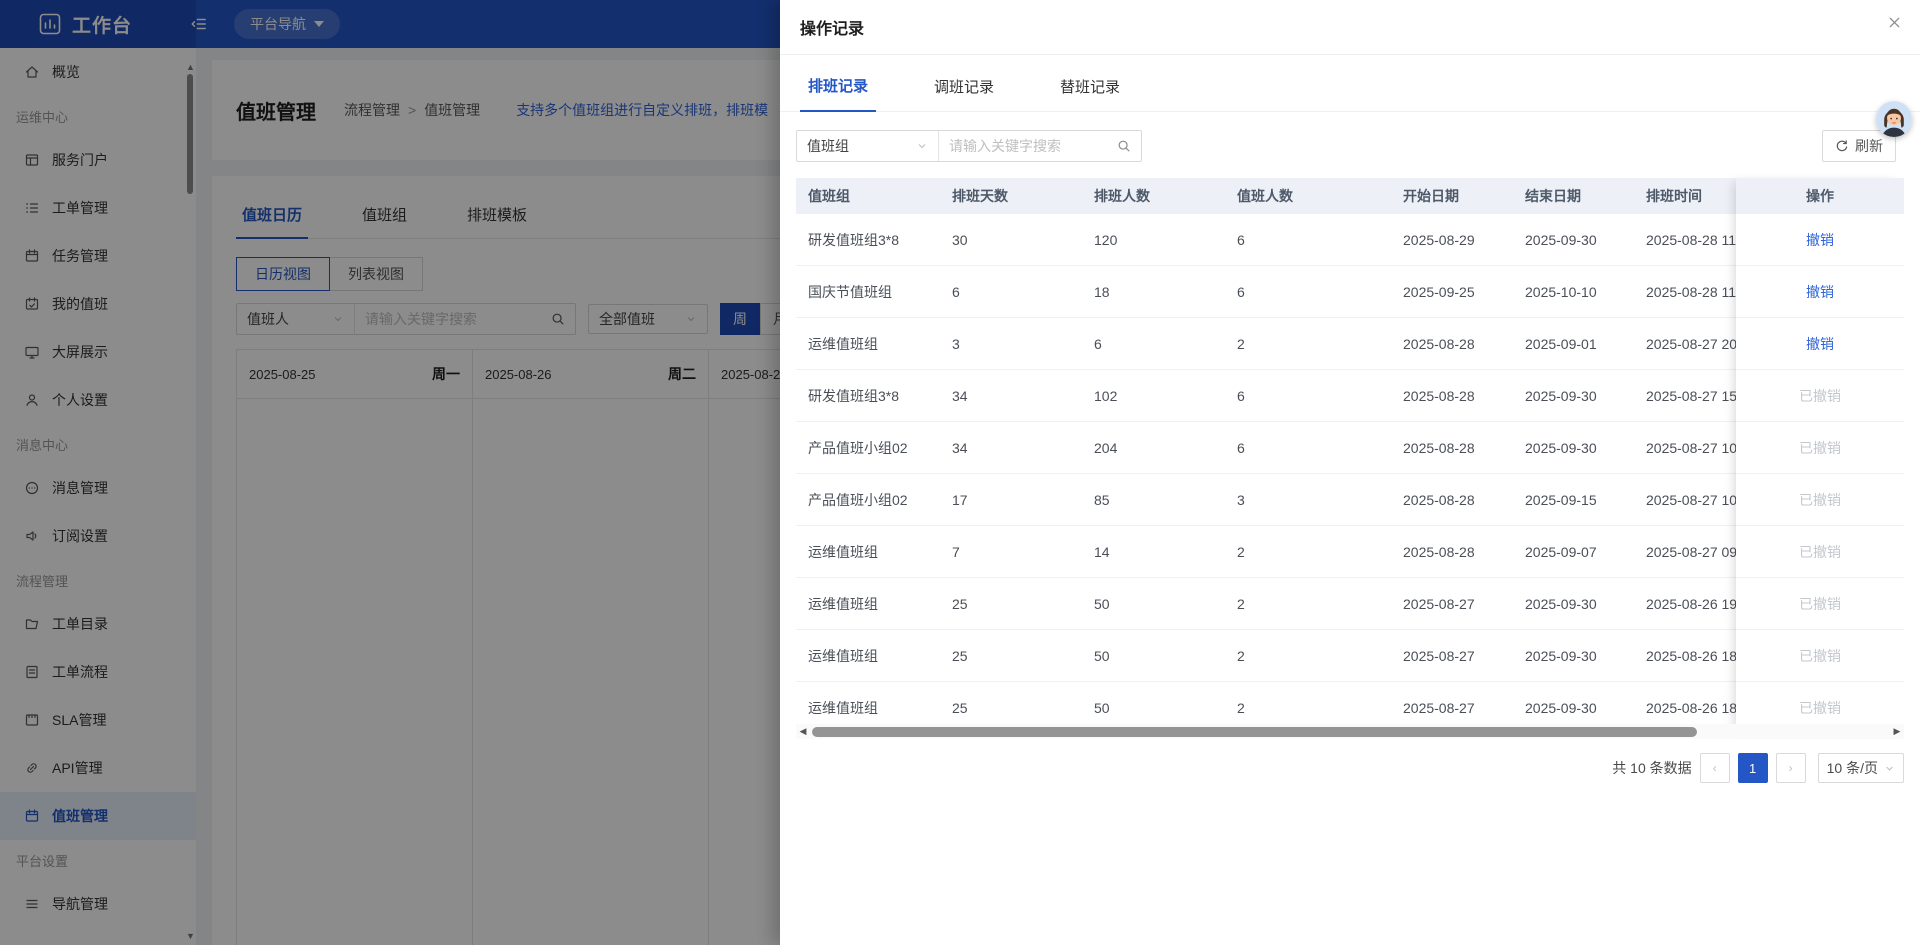 The height and width of the screenshot is (945, 1920). I want to click on record-group-value: 值班组, so click(828, 146).